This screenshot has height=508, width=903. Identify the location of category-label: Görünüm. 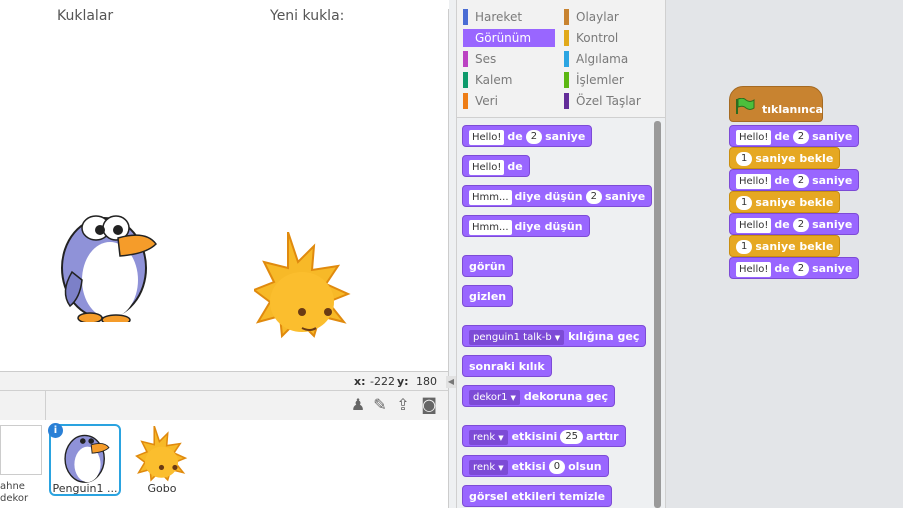
(503, 38).